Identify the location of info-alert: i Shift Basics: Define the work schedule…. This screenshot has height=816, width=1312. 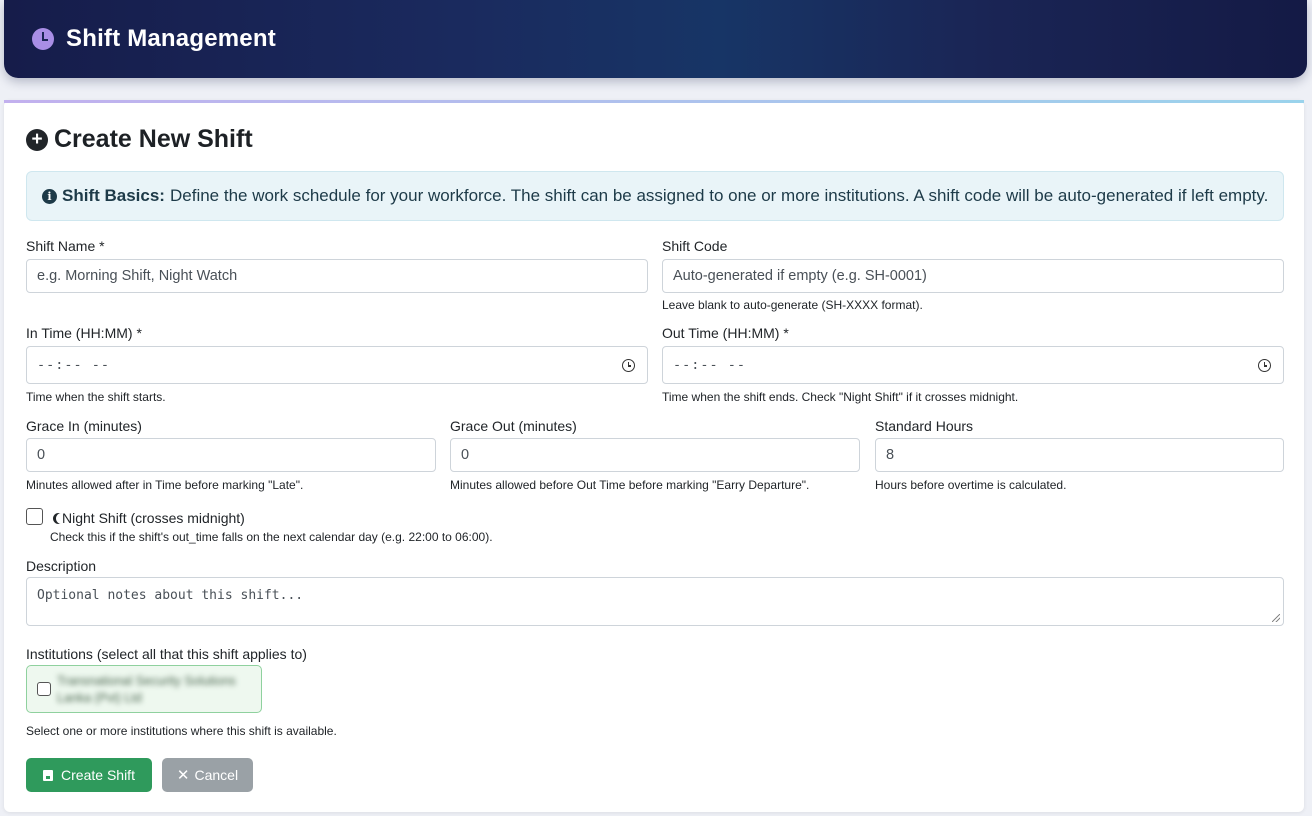
(655, 196).